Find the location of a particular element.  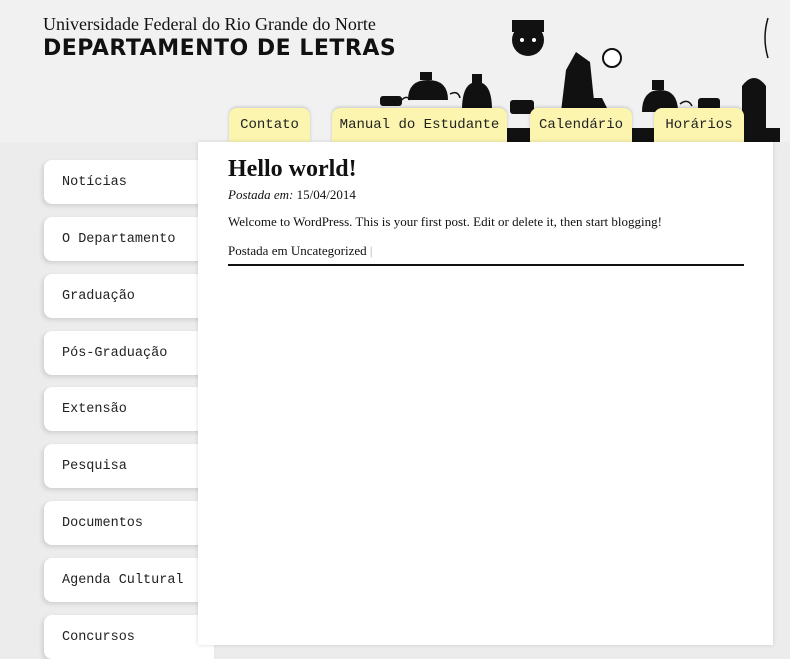

sidebar-item-graduacao: Graduação is located at coordinates (129, 296).